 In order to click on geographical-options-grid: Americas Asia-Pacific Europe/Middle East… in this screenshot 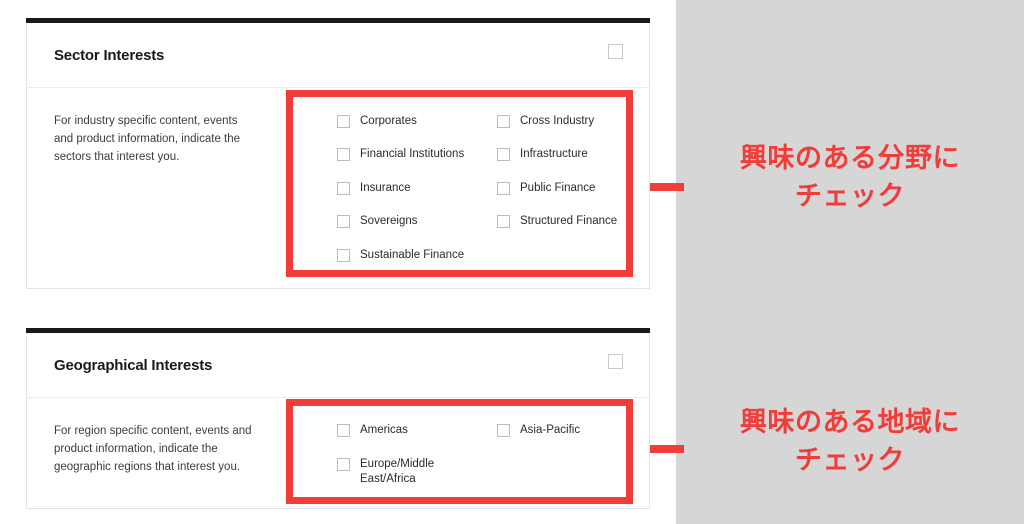, I will do `click(497, 454)`.